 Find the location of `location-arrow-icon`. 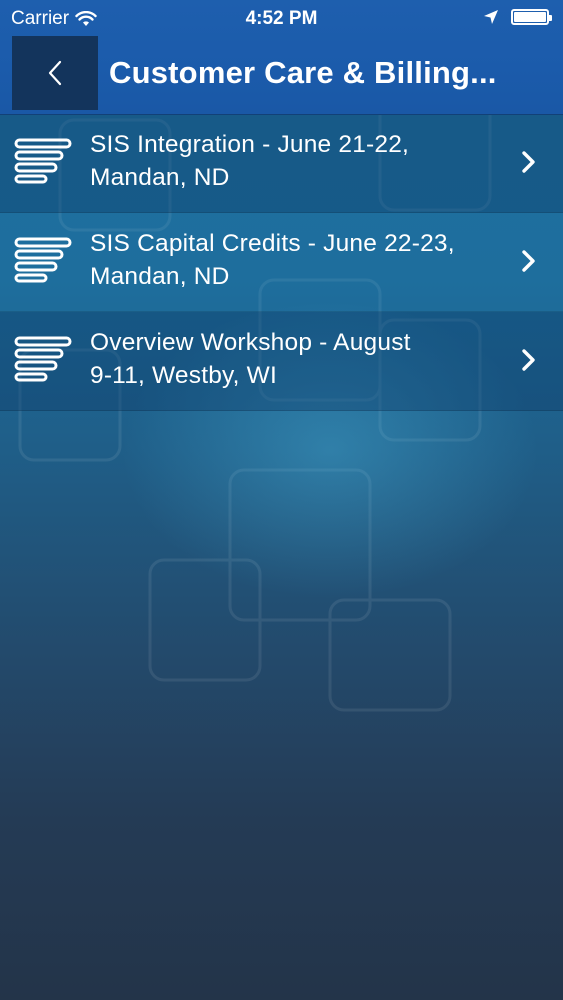

location-arrow-icon is located at coordinates (491, 17).